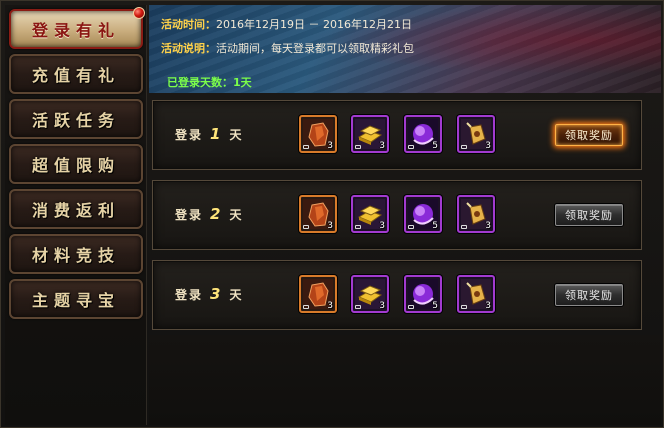 The image size is (664, 428). What do you see at coordinates (209, 214) in the screenshot?
I see `row-label: 登录 2 天` at bounding box center [209, 214].